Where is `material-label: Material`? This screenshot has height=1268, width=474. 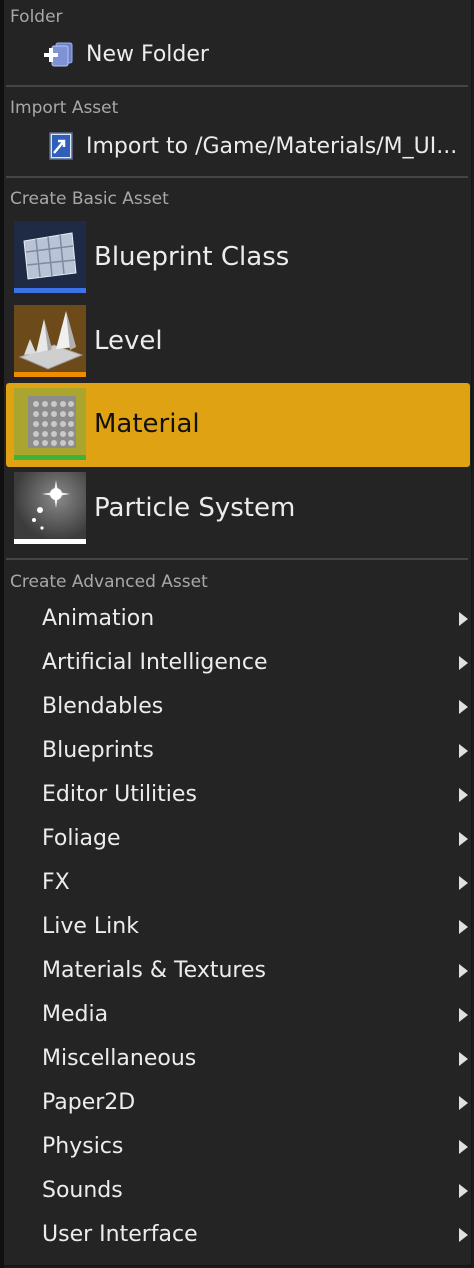
material-label: Material is located at coordinates (147, 424).